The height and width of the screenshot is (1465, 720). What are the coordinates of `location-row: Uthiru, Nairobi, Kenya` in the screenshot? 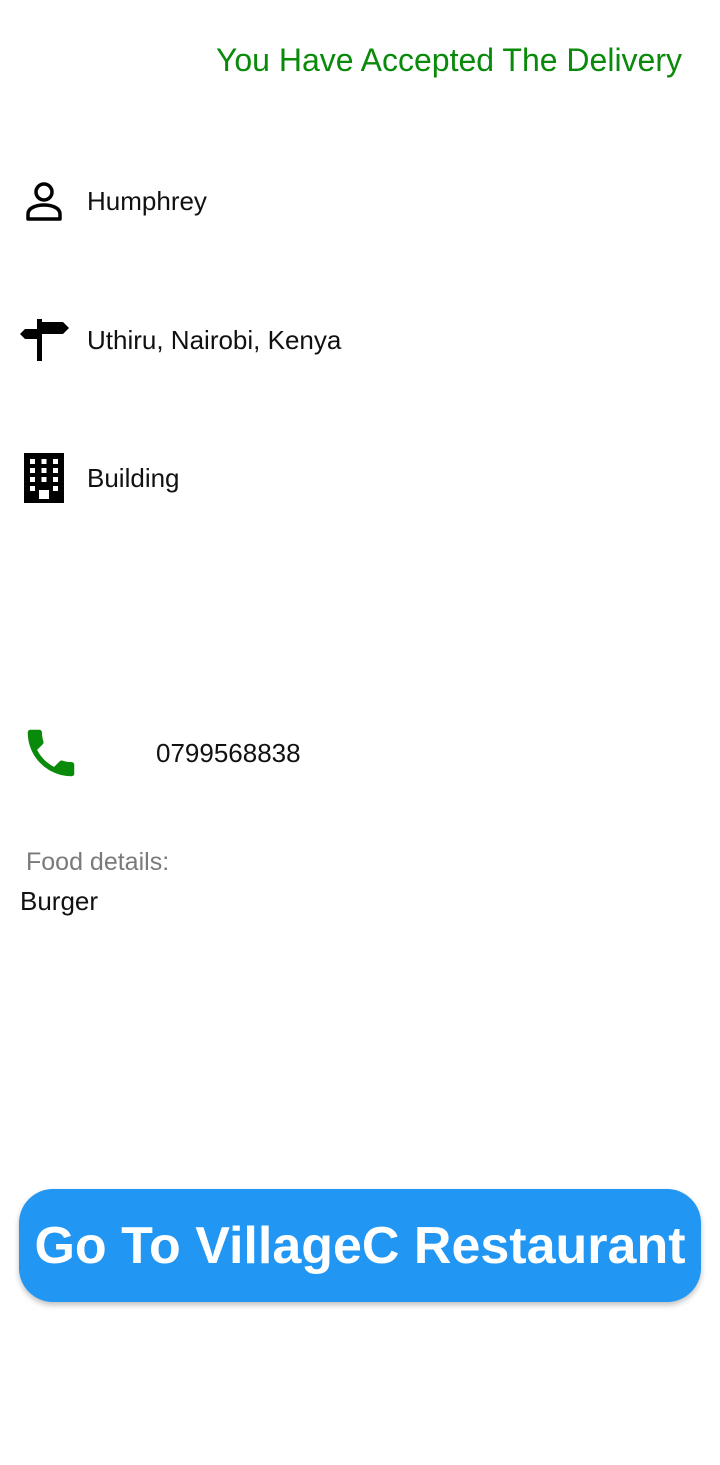 It's located at (179, 340).